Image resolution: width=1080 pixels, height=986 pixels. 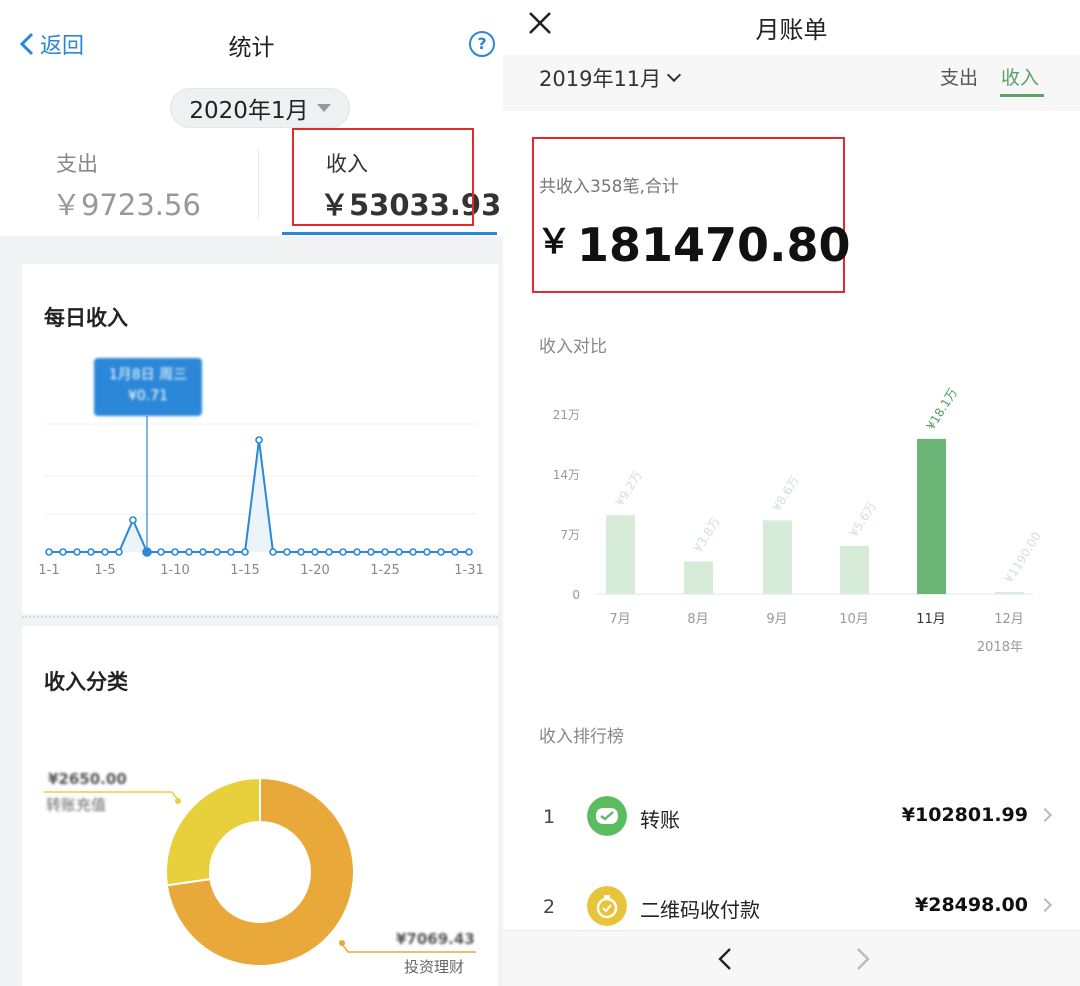 What do you see at coordinates (619, 619) in the screenshot?
I see `x-tick-label: 7月` at bounding box center [619, 619].